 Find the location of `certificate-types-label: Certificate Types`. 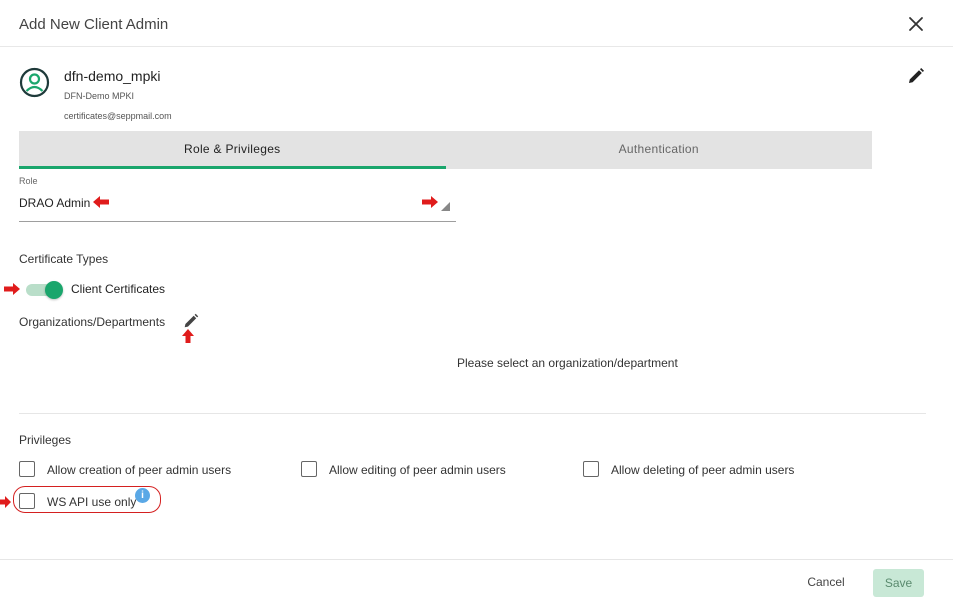

certificate-types-label: Certificate Types is located at coordinates (64, 259).